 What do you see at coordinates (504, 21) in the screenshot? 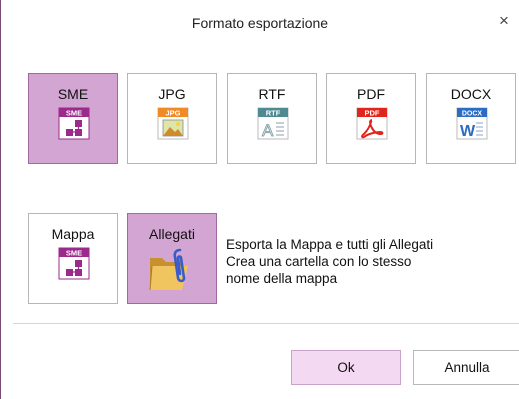
I see `close-icon: ×` at bounding box center [504, 21].